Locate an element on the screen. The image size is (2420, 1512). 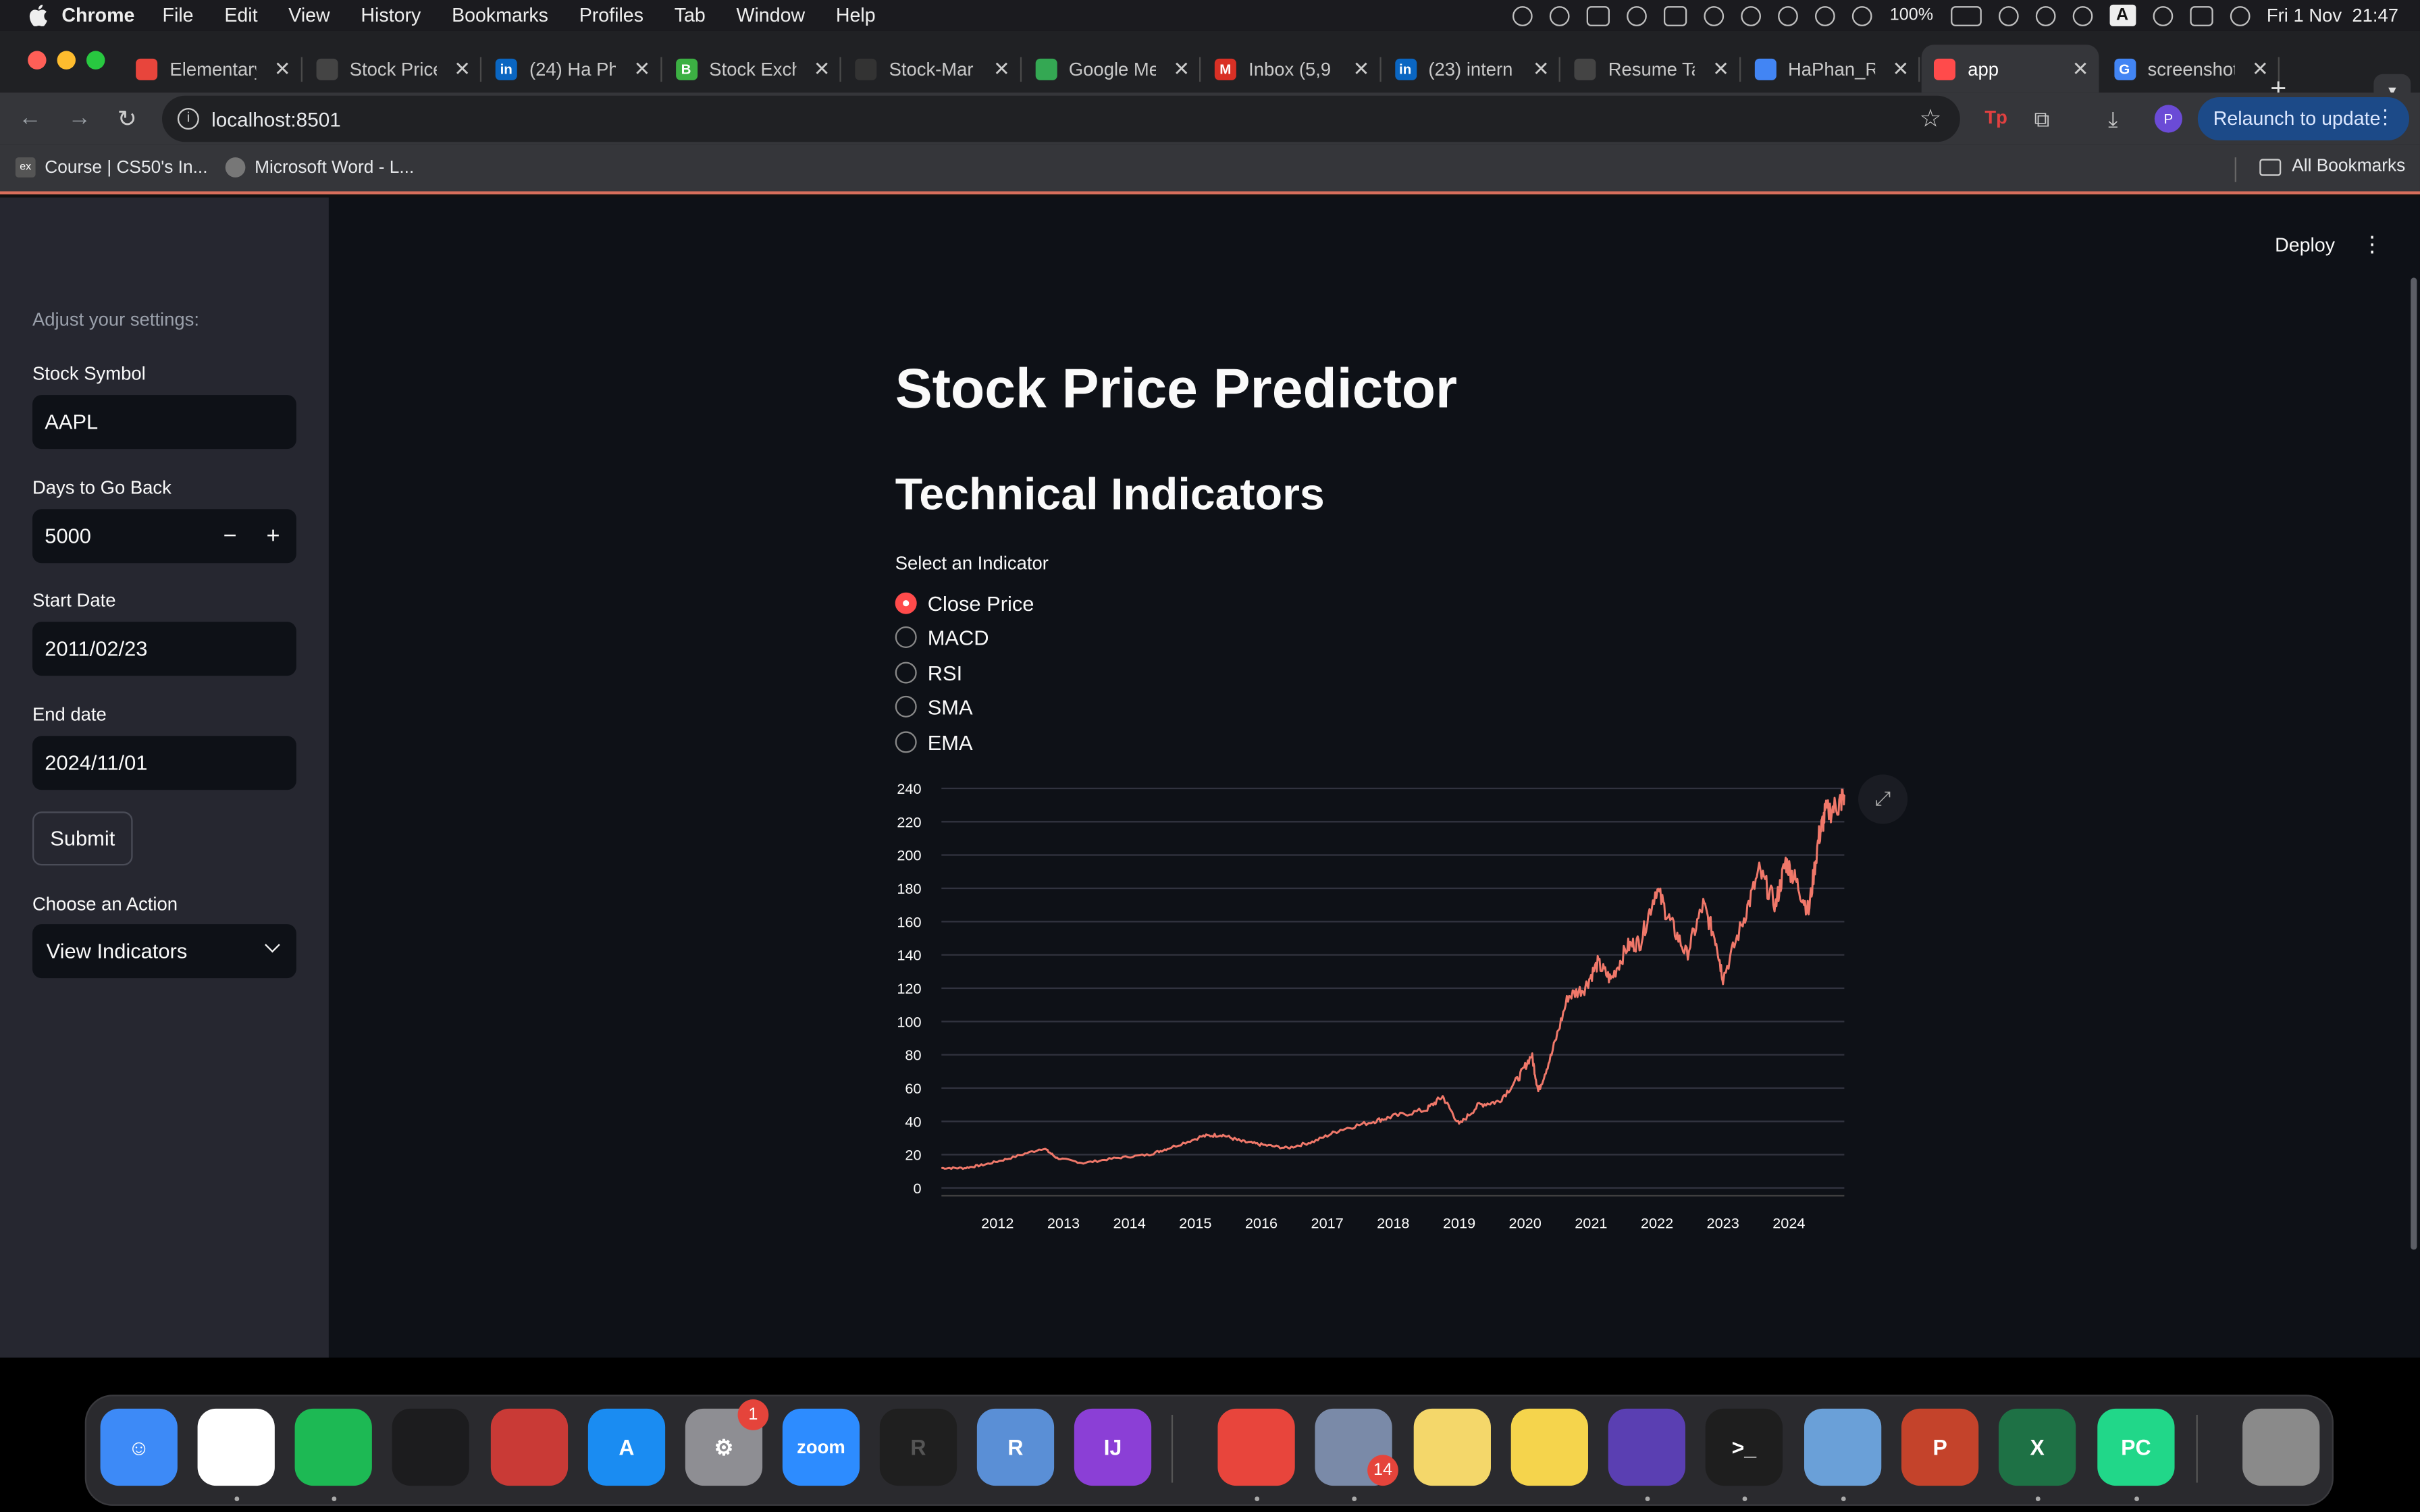
radio-option-ema: EMA is located at coordinates (934, 742).